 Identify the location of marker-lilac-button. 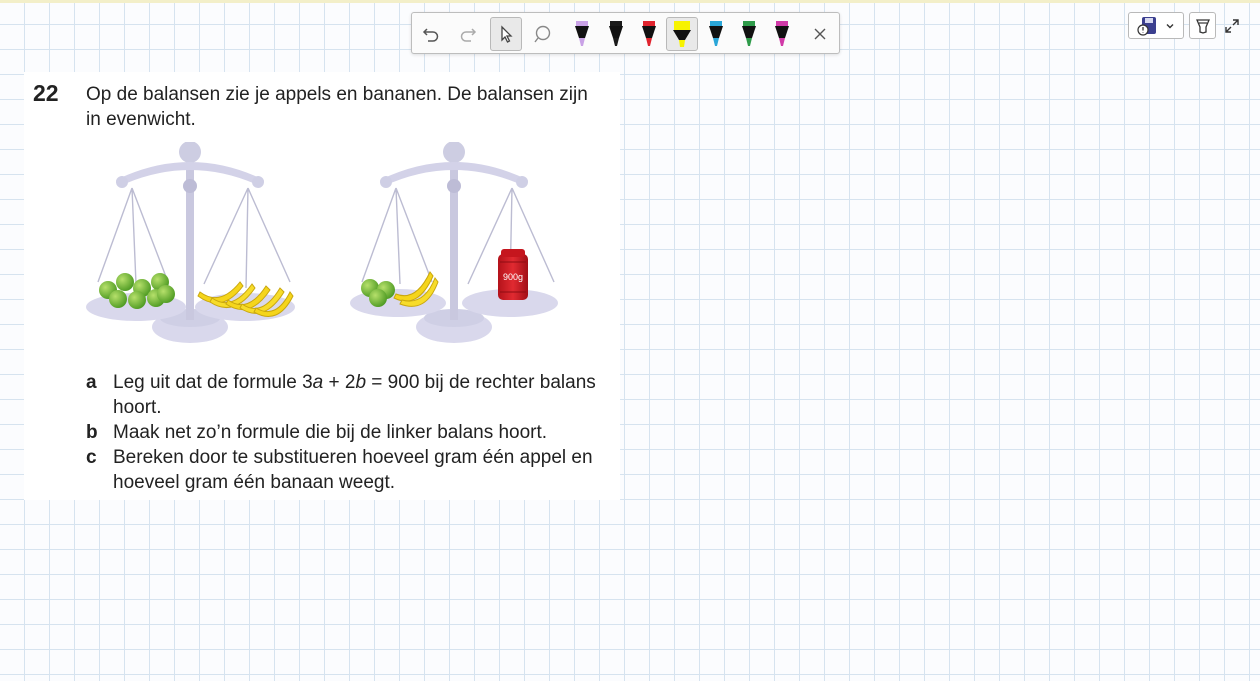
(582, 34).